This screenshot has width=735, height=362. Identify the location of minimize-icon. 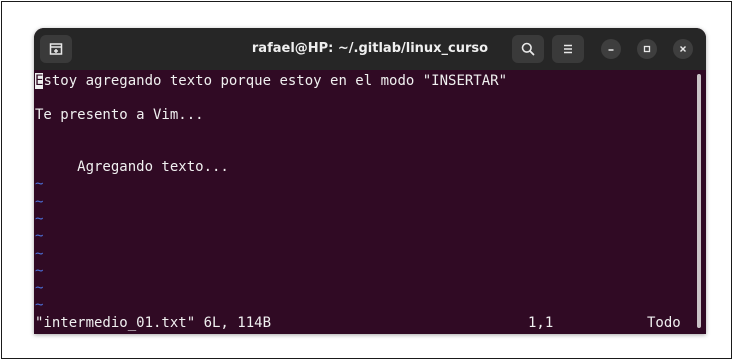
(611, 50).